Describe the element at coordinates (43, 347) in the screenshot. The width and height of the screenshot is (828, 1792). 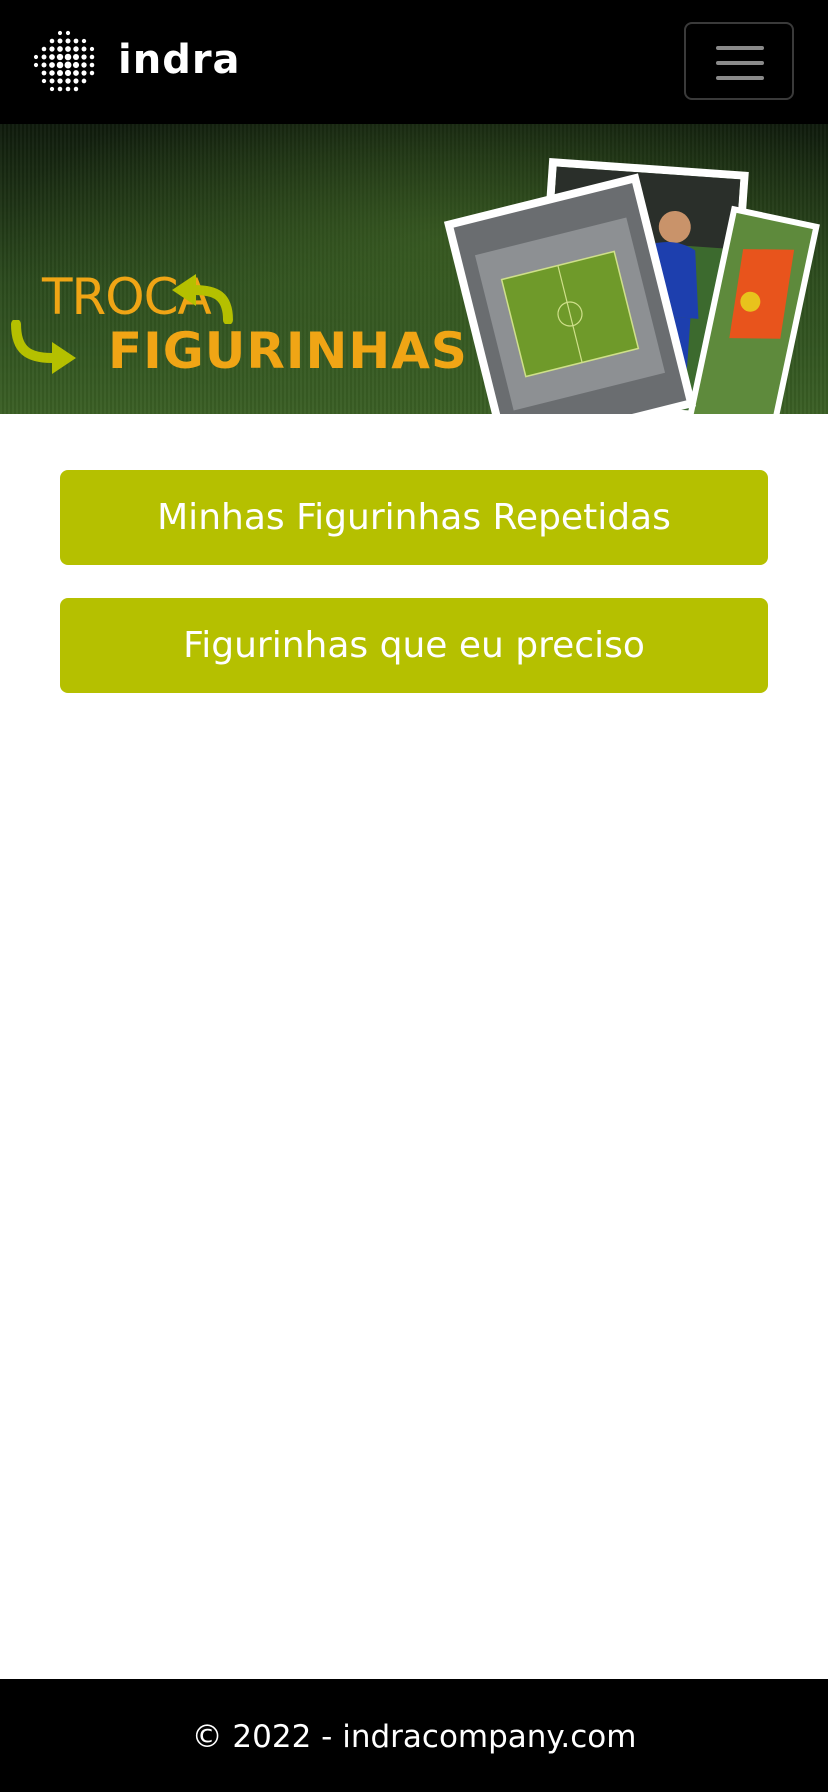
I see `curved-arrow-right-icon` at that location.